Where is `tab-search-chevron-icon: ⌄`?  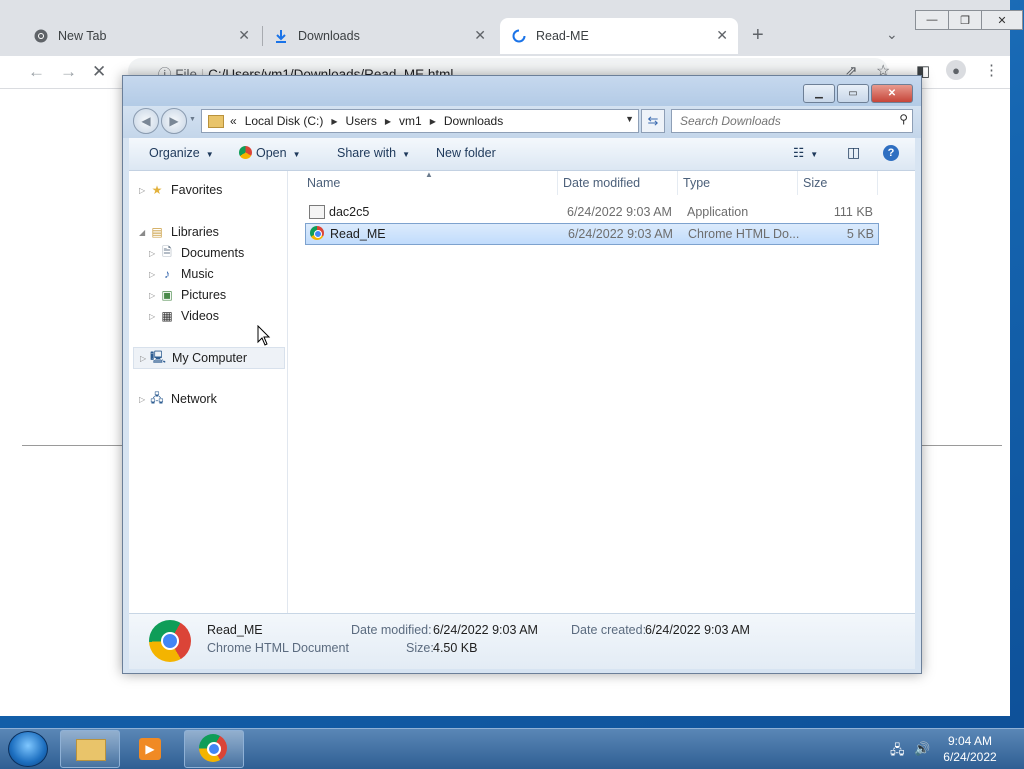
tab-search-chevron-icon: ⌄ is located at coordinates (892, 34).